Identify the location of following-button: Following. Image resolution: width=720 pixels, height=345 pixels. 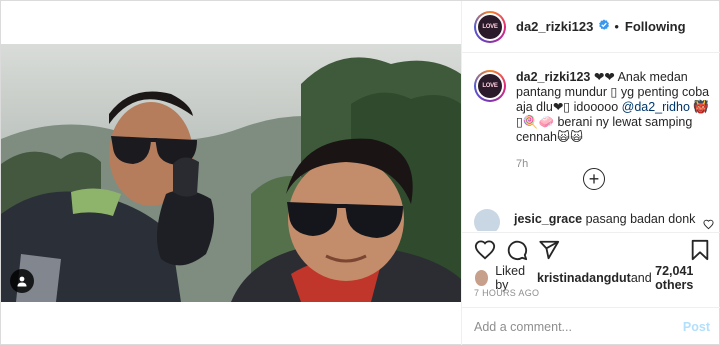
(655, 26).